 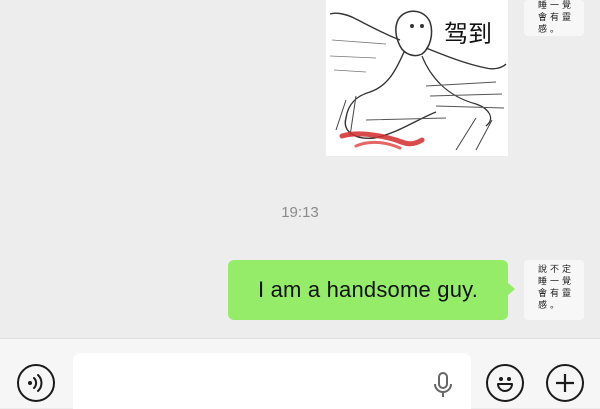 I want to click on outgoing-message-bubble: I am a handsome guy., so click(x=371, y=290).